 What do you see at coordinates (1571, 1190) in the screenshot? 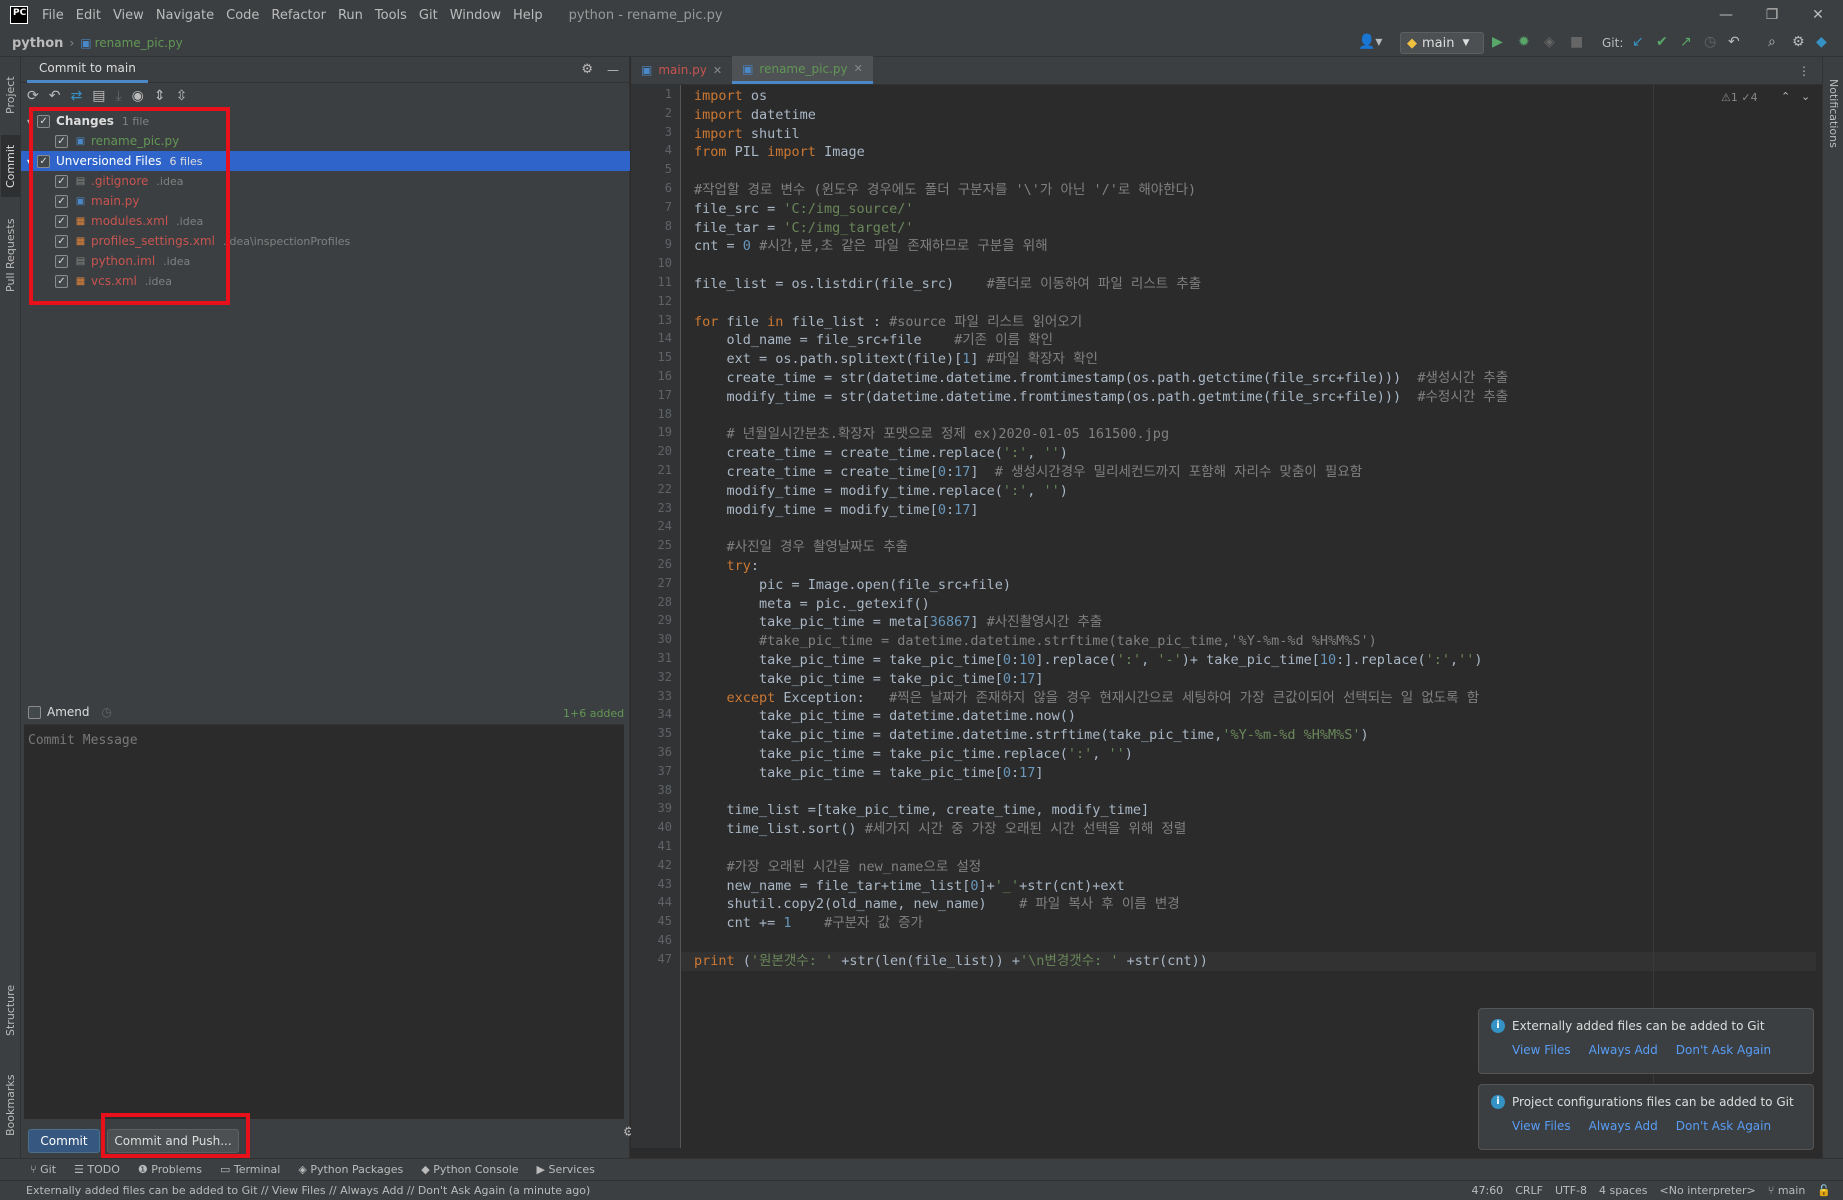
I see `file-encoding: UTF-8` at bounding box center [1571, 1190].